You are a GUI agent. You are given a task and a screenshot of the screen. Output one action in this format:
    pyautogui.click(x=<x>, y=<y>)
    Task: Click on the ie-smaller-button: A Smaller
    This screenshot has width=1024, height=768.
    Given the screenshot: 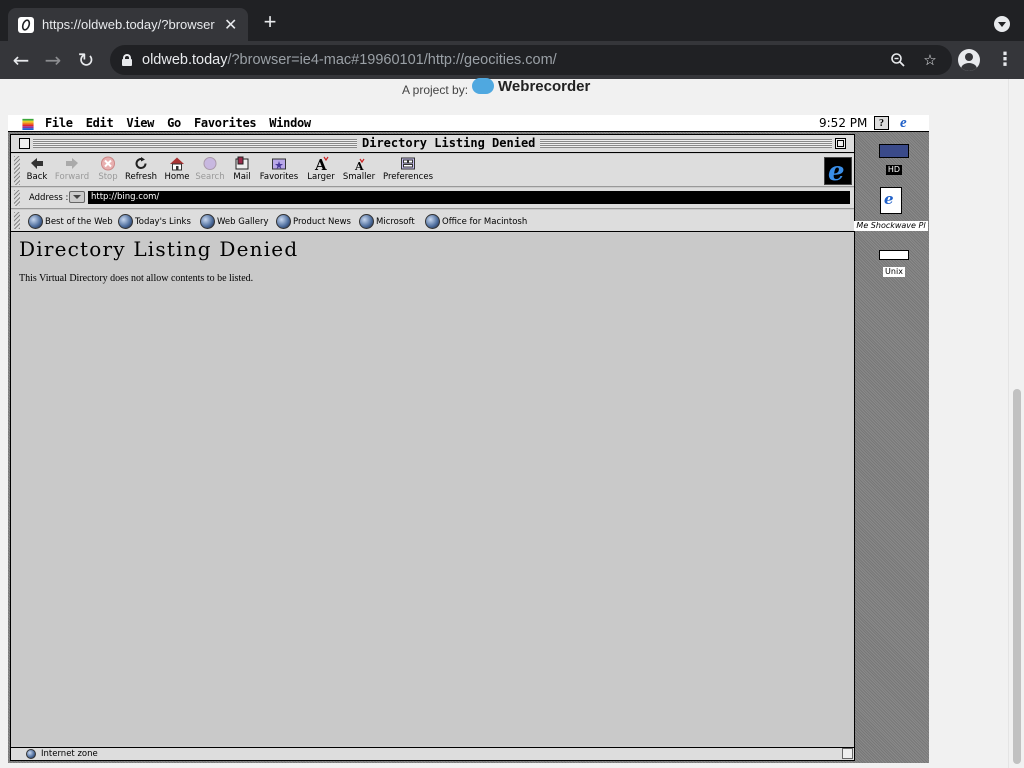 What is the action you would take?
    pyautogui.click(x=359, y=169)
    